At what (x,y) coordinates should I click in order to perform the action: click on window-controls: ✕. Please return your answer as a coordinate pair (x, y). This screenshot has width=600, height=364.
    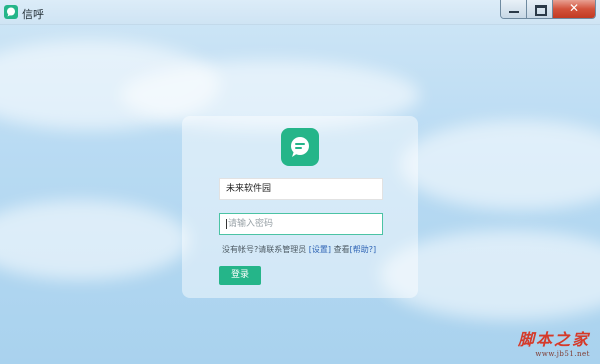
    Looking at the image, I should click on (548, 9).